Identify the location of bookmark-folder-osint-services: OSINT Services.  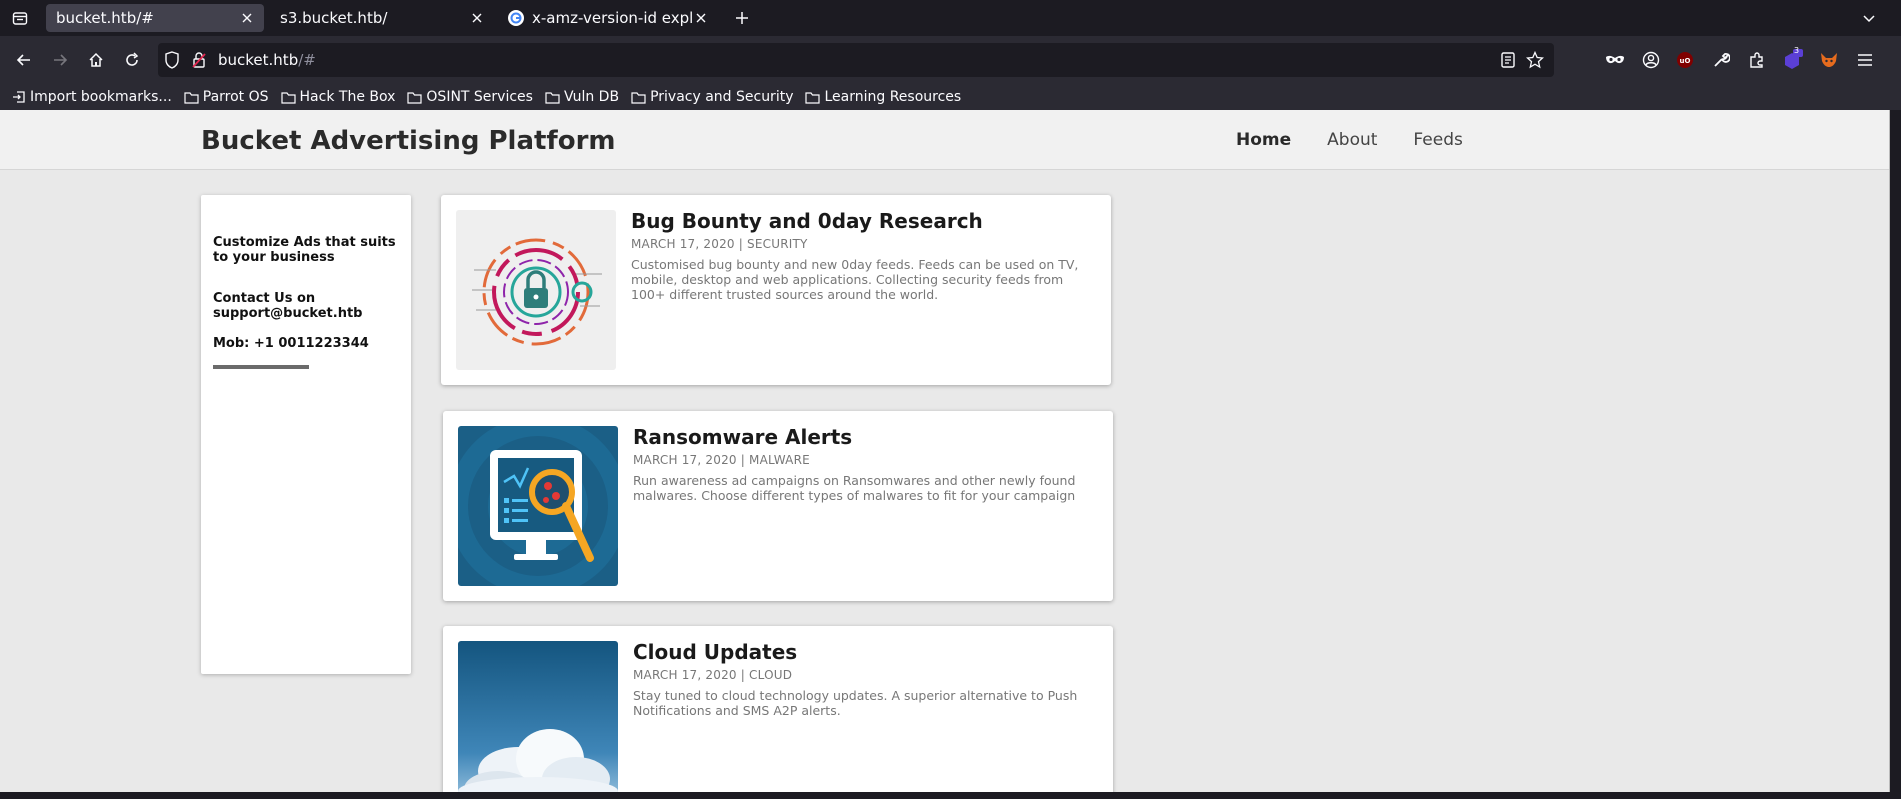
(470, 97).